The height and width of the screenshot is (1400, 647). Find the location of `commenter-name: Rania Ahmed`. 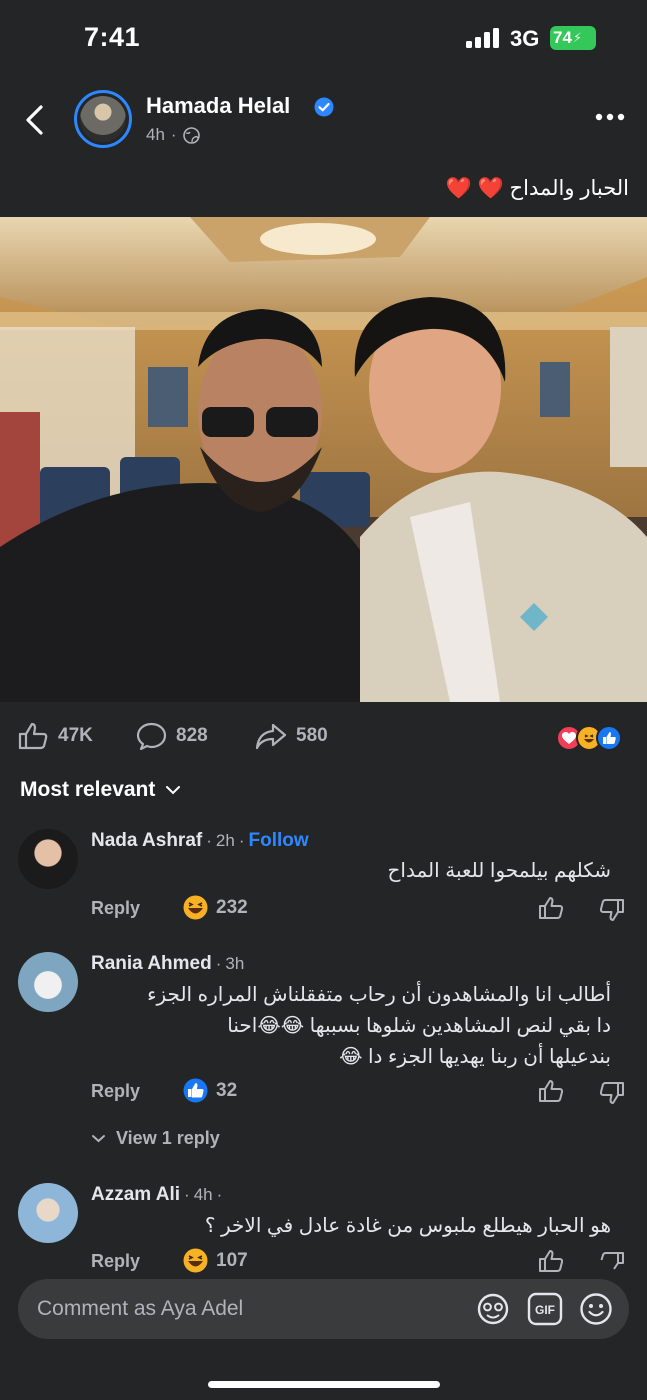

commenter-name: Rania Ahmed is located at coordinates (151, 964).